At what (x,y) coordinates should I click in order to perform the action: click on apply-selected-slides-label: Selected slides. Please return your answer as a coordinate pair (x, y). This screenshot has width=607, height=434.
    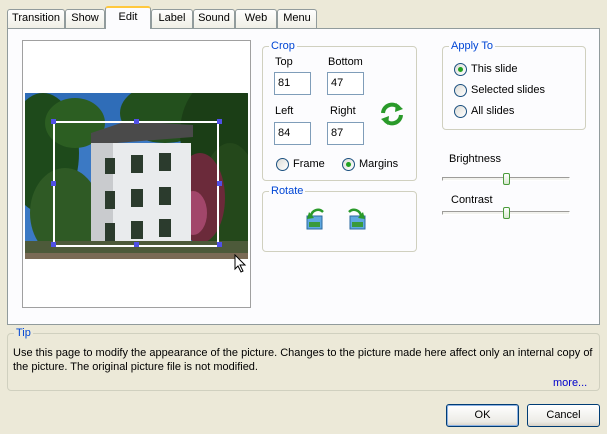
    Looking at the image, I should click on (508, 90).